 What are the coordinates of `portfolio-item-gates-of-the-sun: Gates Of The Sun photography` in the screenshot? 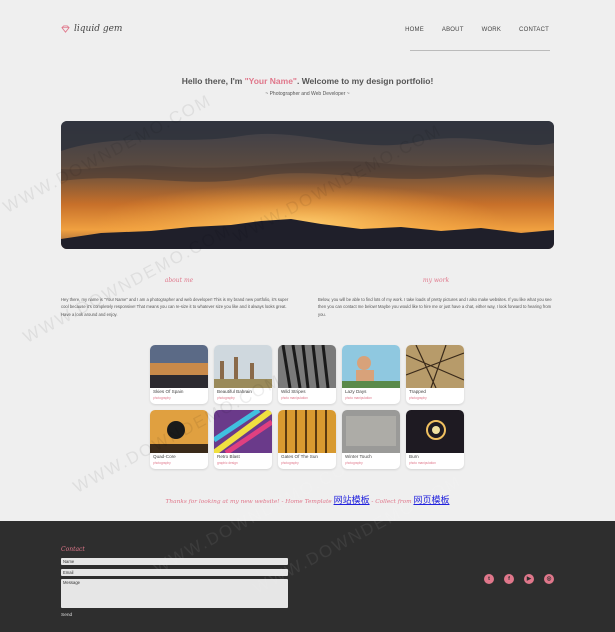 It's located at (307, 439).